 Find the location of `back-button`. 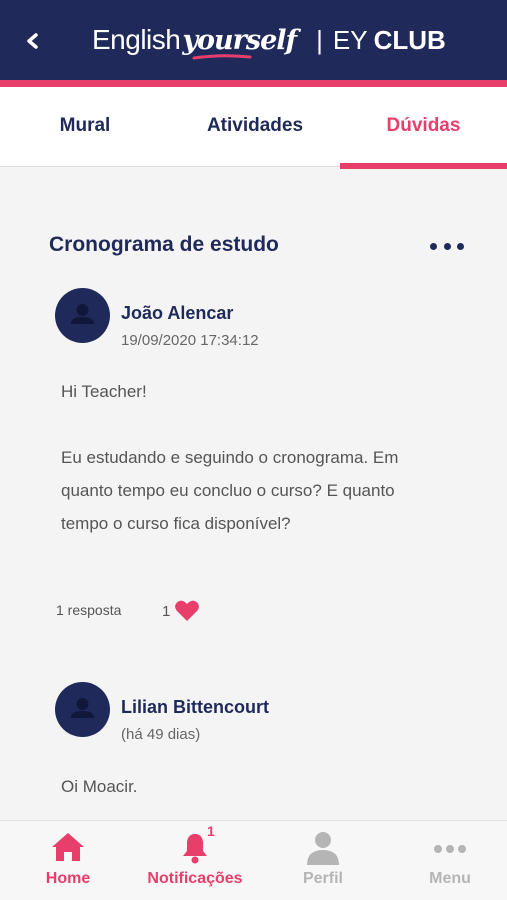

back-button is located at coordinates (33, 41).